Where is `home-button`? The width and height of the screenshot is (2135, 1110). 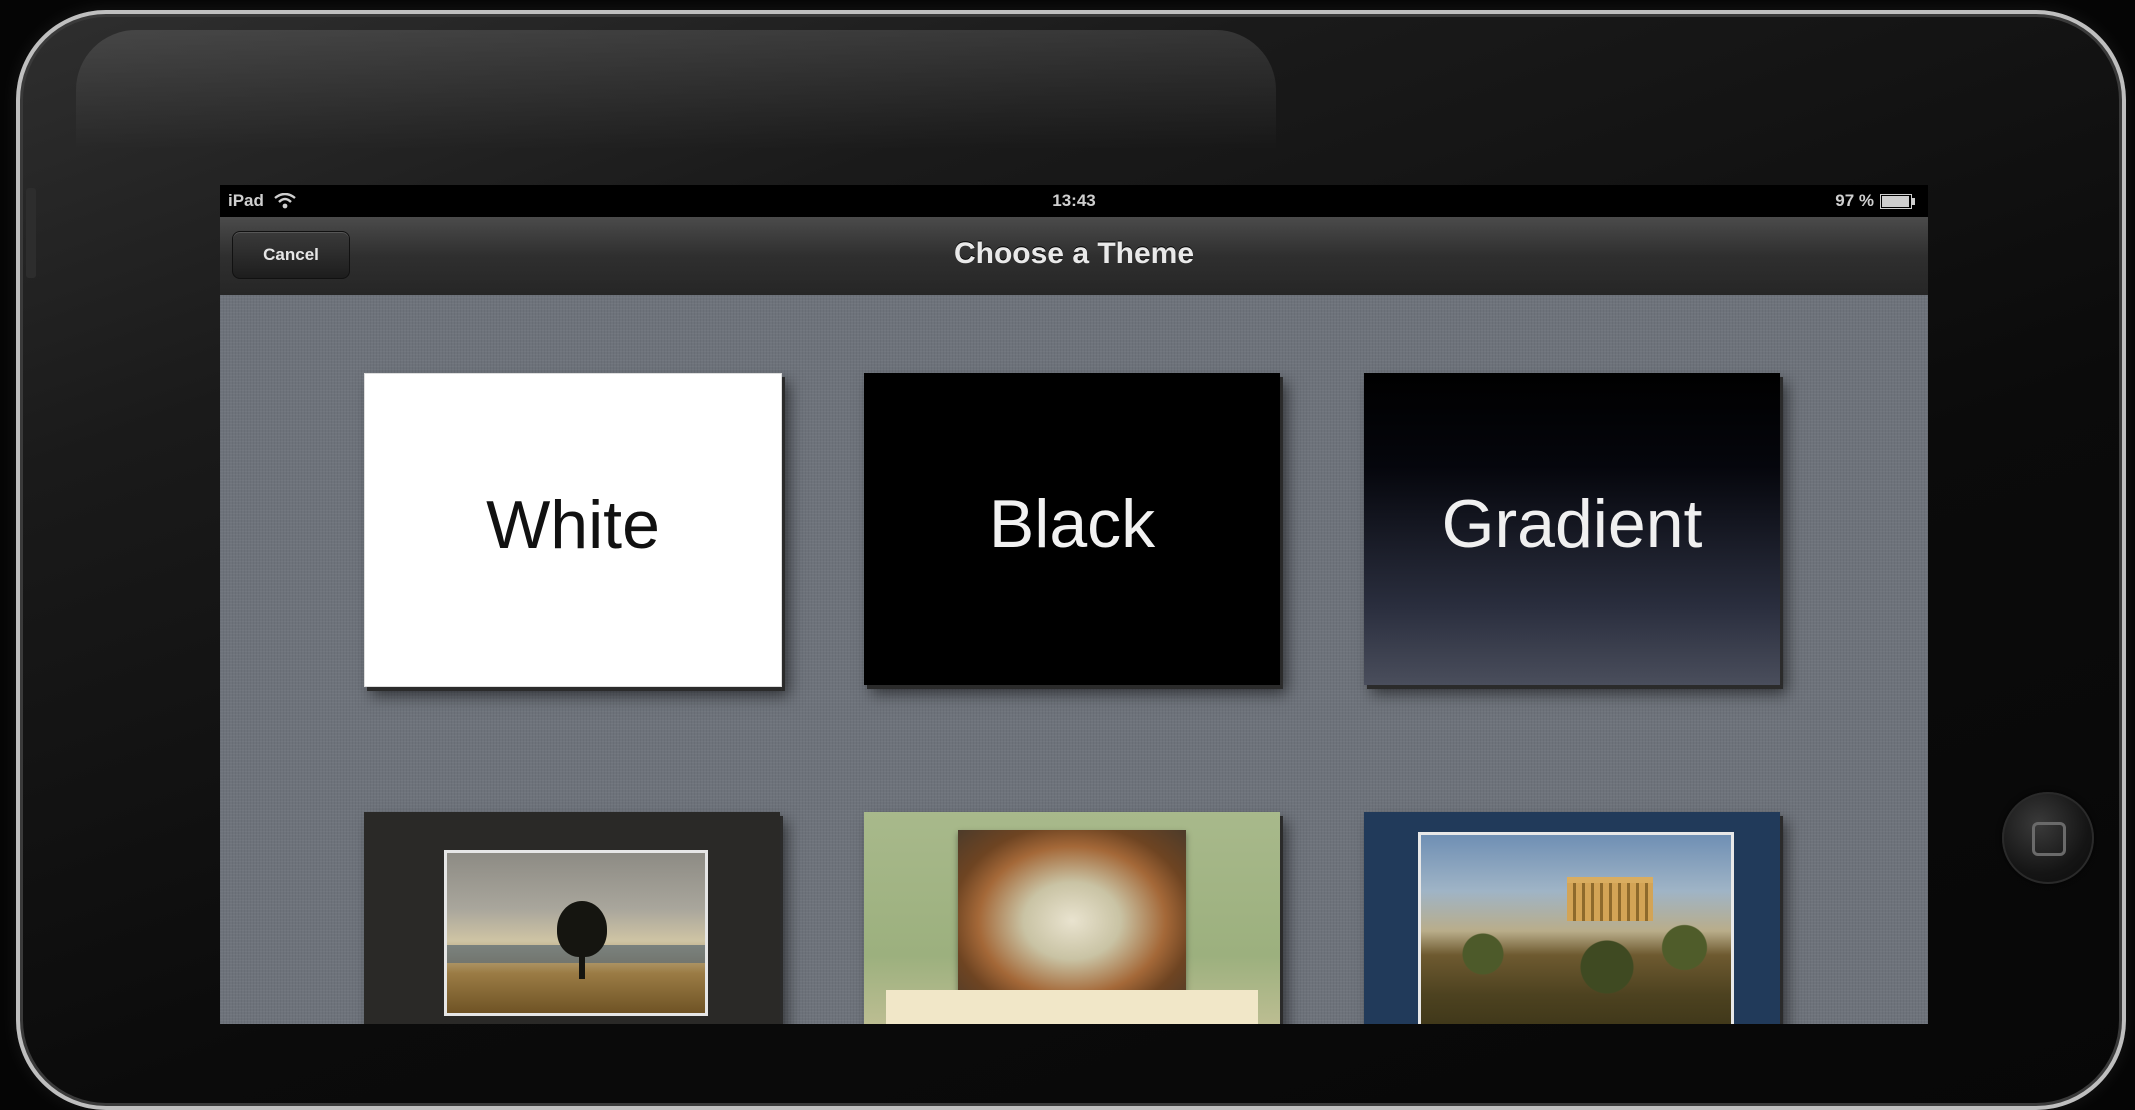 home-button is located at coordinates (2048, 838).